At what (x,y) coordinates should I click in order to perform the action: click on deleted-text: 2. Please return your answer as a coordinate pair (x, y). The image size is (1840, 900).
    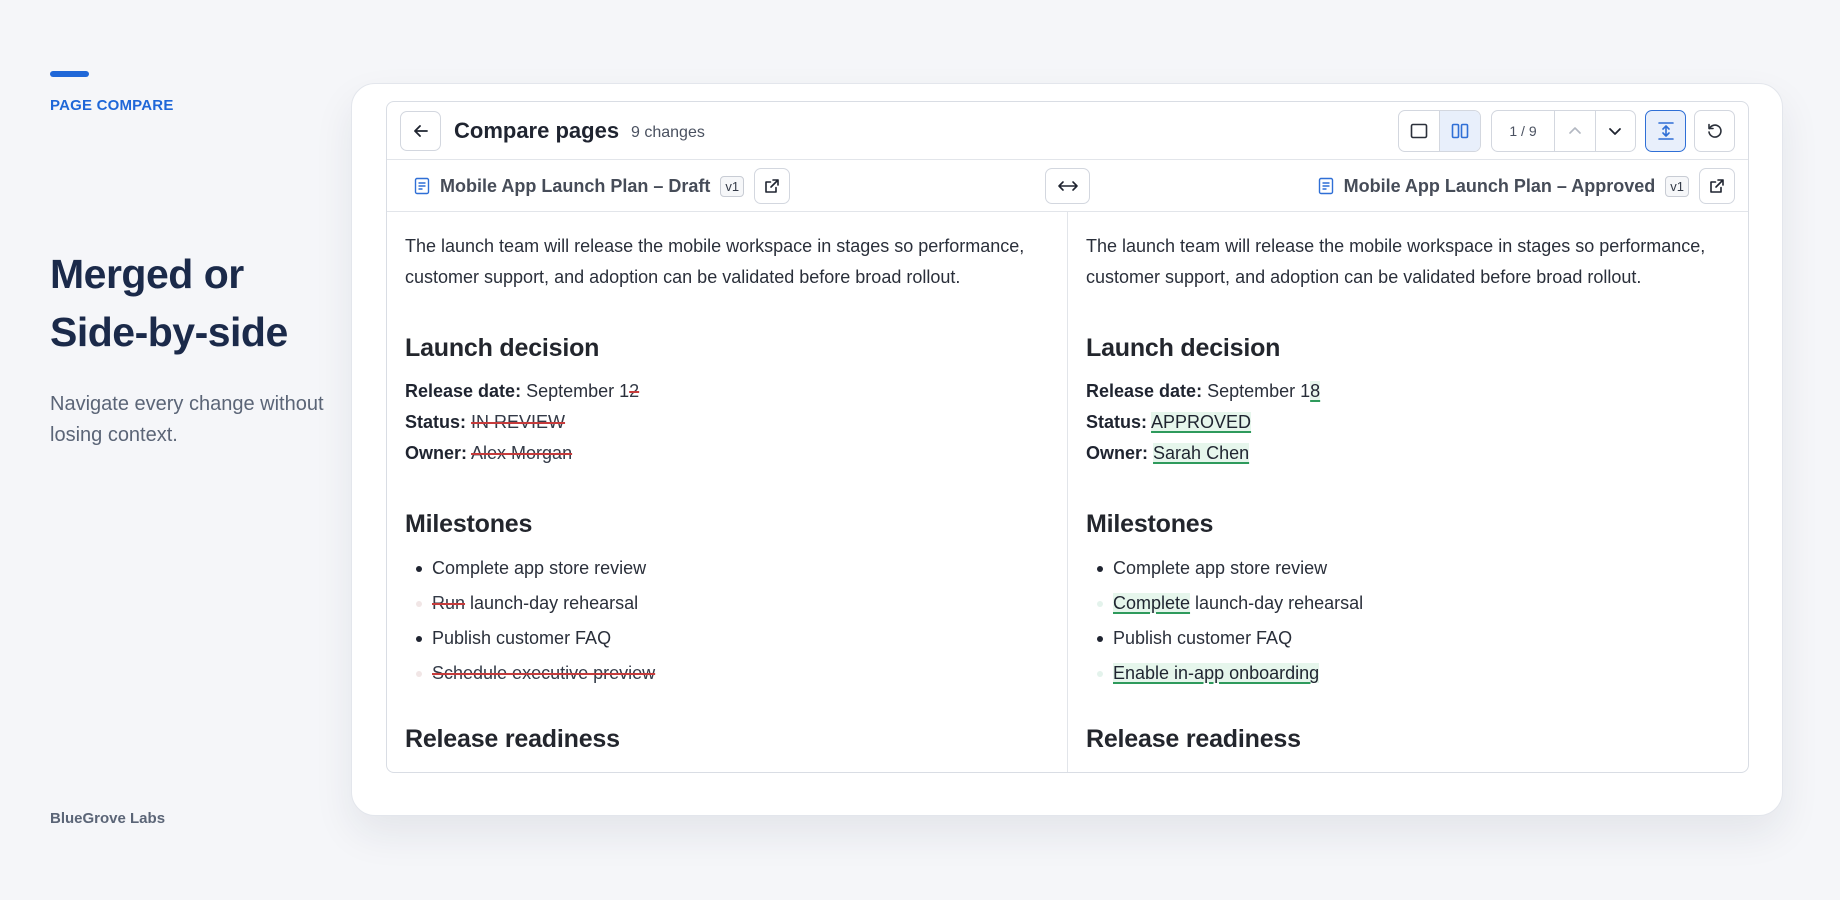
    Looking at the image, I should click on (634, 391).